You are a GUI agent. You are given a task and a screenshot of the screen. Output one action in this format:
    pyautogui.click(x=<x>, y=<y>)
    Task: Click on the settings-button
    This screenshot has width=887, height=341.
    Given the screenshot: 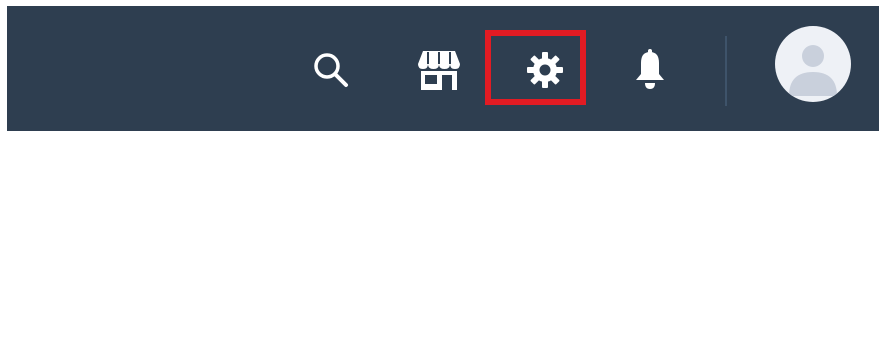 What is the action you would take?
    pyautogui.click(x=545, y=70)
    